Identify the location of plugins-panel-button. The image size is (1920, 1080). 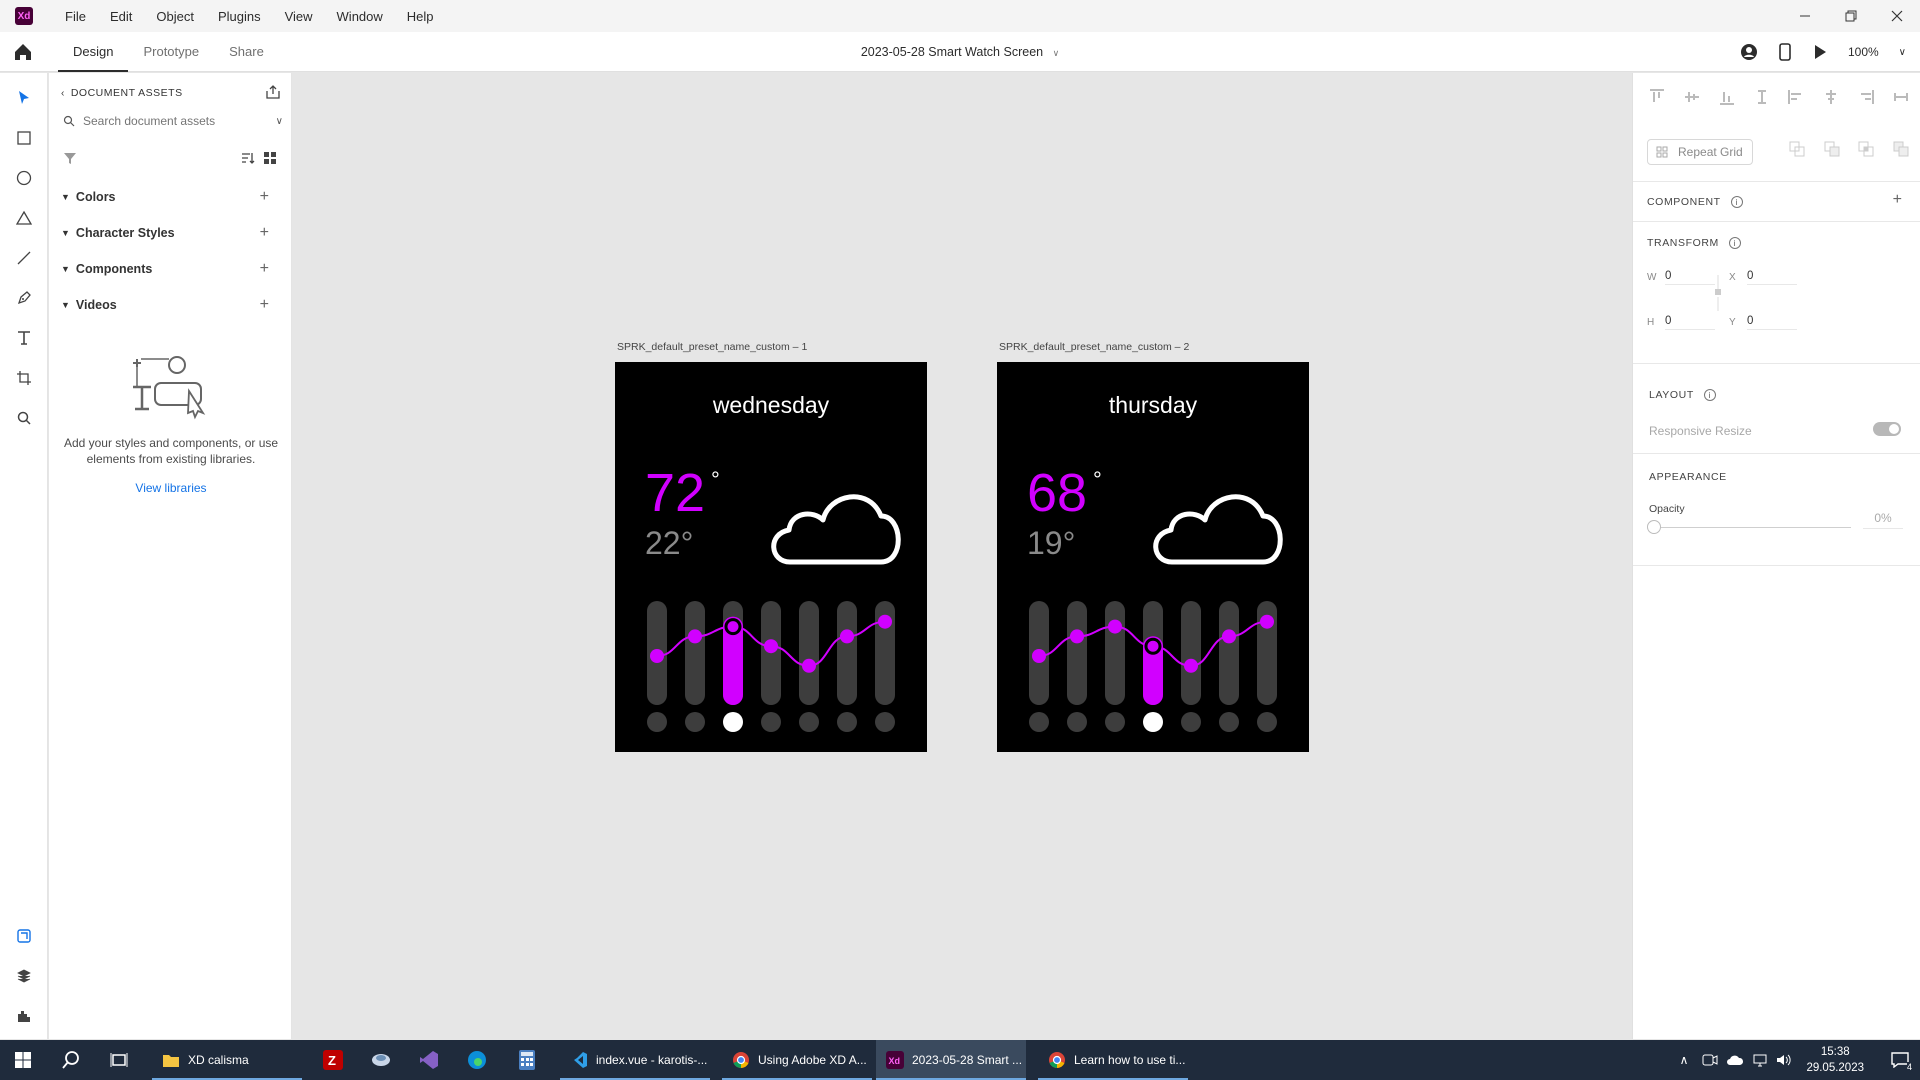
(24, 1016).